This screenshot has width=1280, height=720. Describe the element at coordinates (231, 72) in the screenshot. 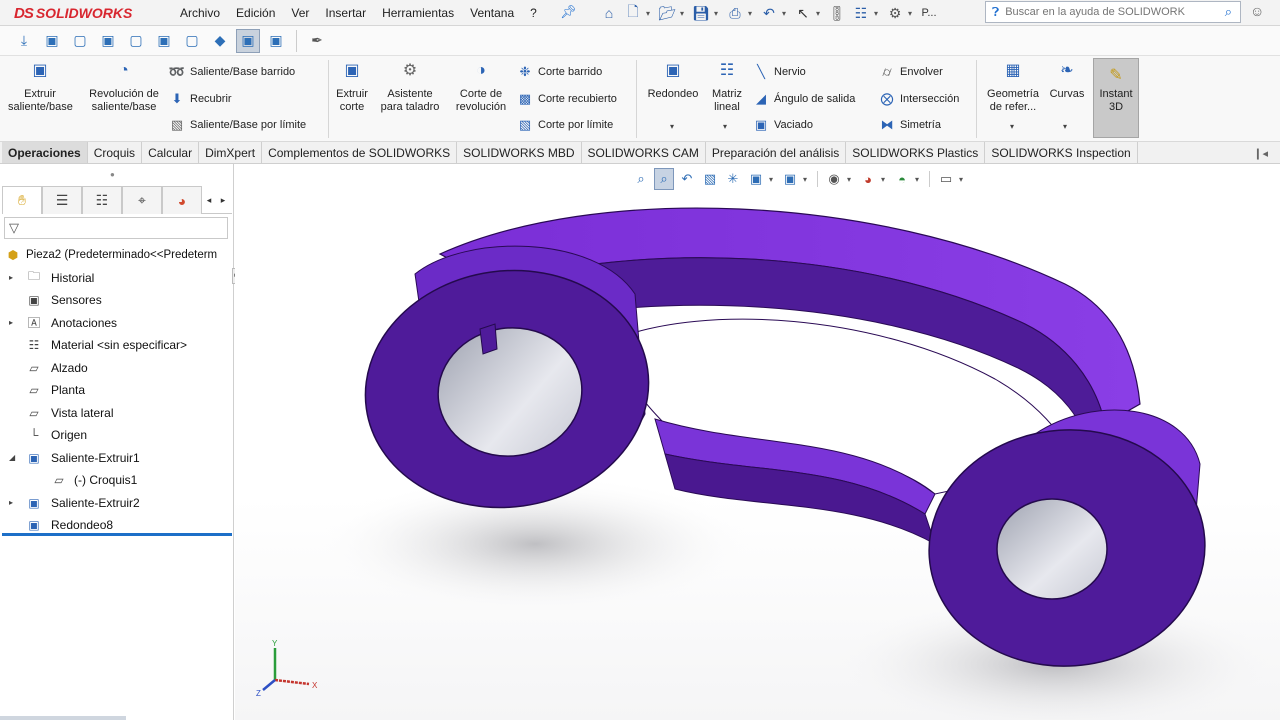

I see `swept-boss-button: ➿ Saliente/Base barrido` at that location.